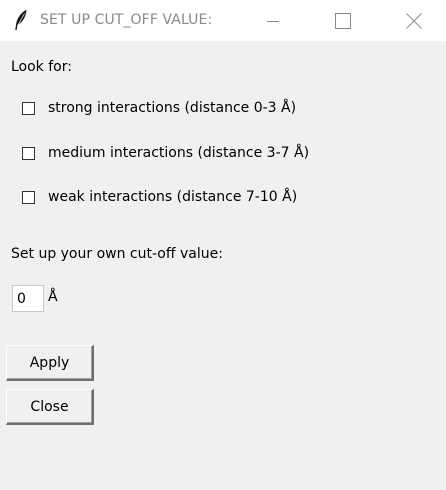 This screenshot has height=490, width=446. What do you see at coordinates (179, 153) in the screenshot?
I see `medium-interactions-label: medium interactions (distance 3-7 Å)` at bounding box center [179, 153].